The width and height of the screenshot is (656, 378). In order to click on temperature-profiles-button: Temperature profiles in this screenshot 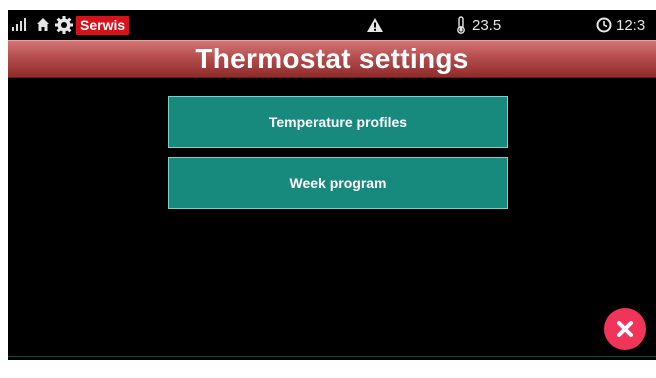, I will do `click(338, 122)`.